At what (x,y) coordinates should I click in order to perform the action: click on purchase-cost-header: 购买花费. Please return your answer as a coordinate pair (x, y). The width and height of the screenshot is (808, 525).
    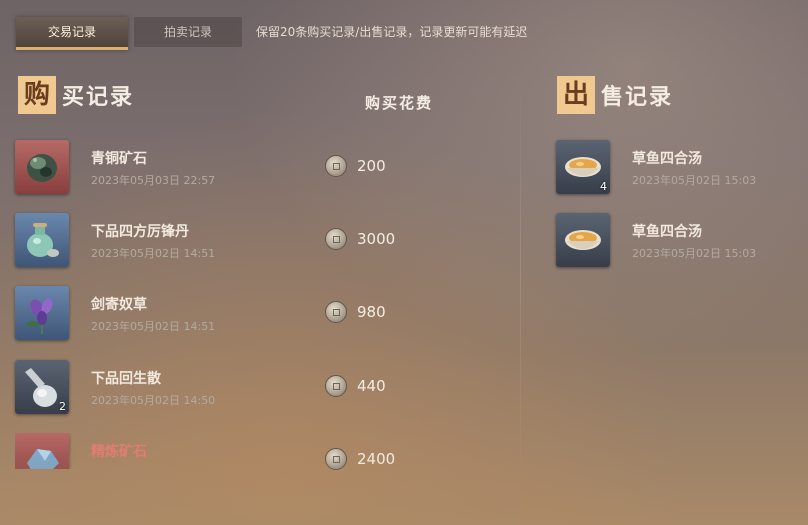
    Looking at the image, I should click on (399, 103).